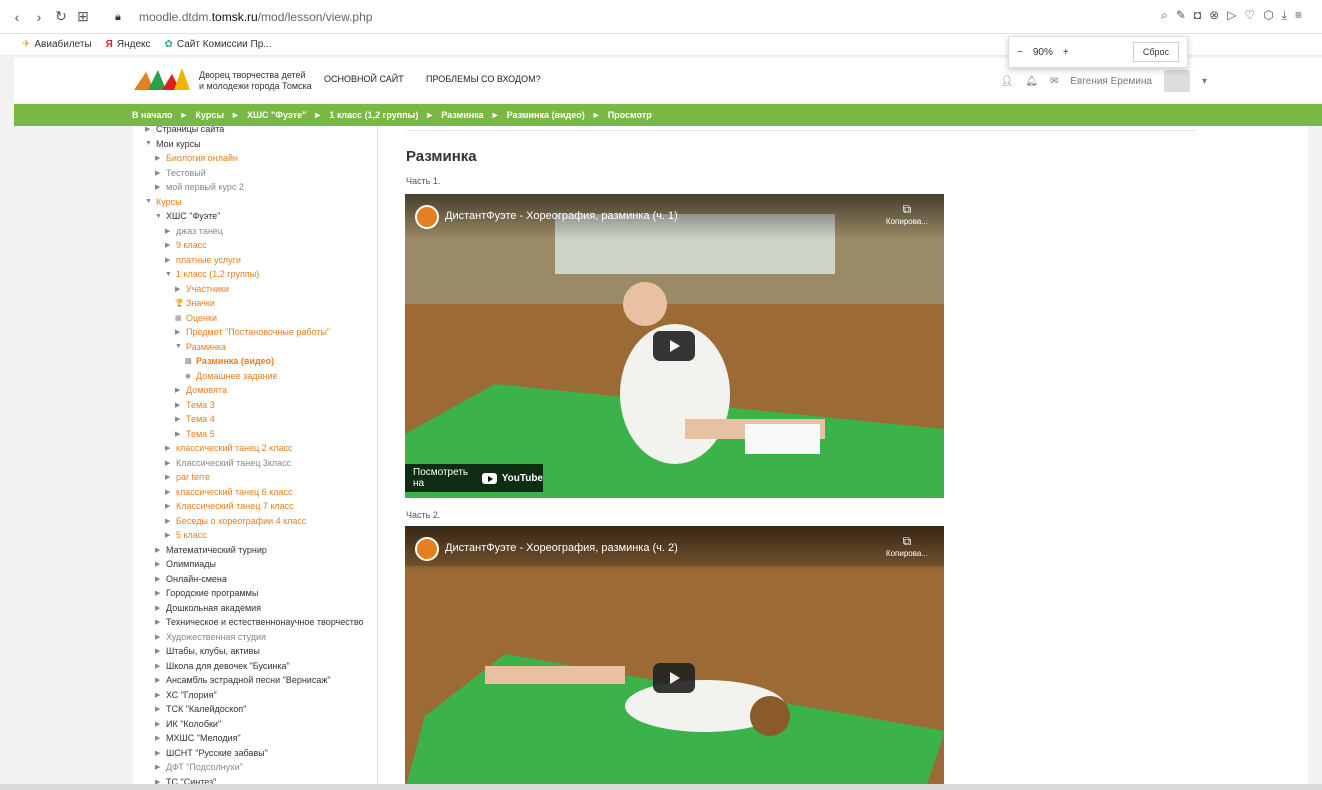 The height and width of the screenshot is (790, 1322). Describe the element at coordinates (191, 579) in the screenshot. I see `tree-item: ▶ Онлайн-смена` at that location.